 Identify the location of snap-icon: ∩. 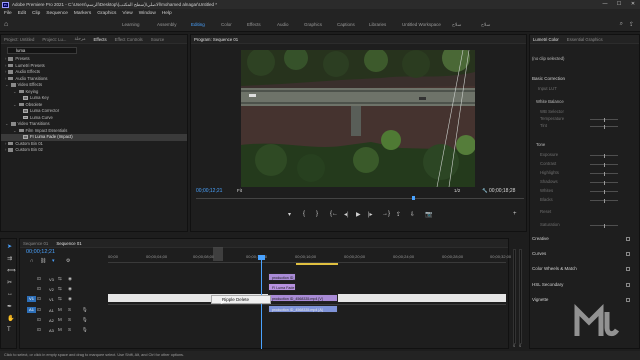
(32, 261).